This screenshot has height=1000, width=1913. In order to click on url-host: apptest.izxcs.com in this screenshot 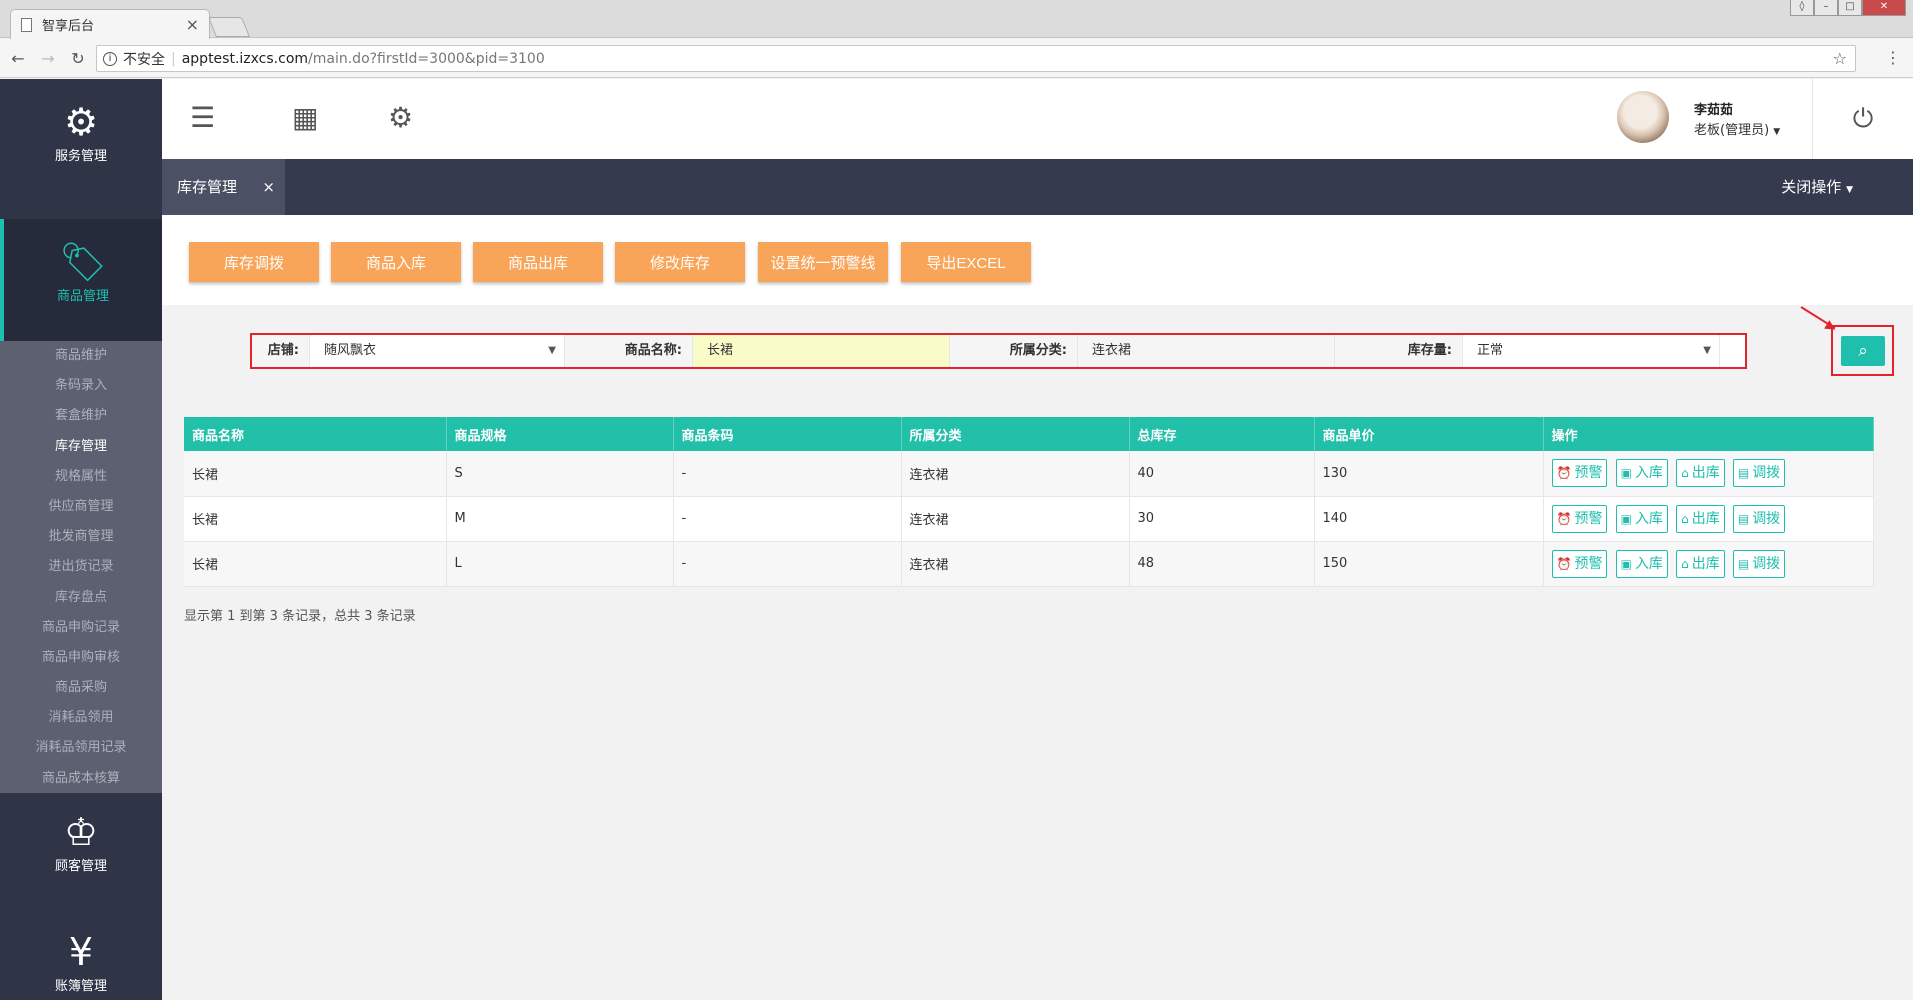, I will do `click(245, 58)`.